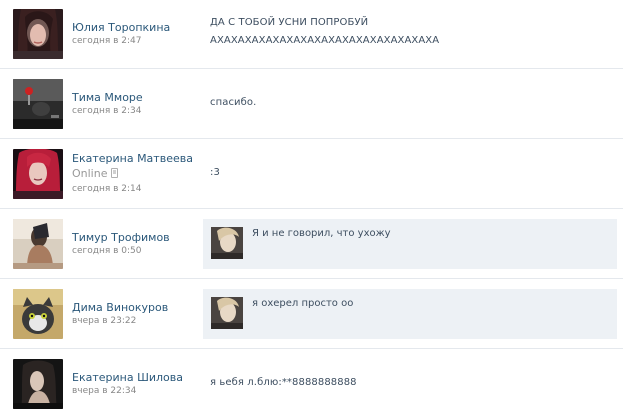 This screenshot has width=623, height=419. I want to click on message-text: ДА С ТОБОЙ УСНИ ПОПРОБУЙ, so click(289, 22).